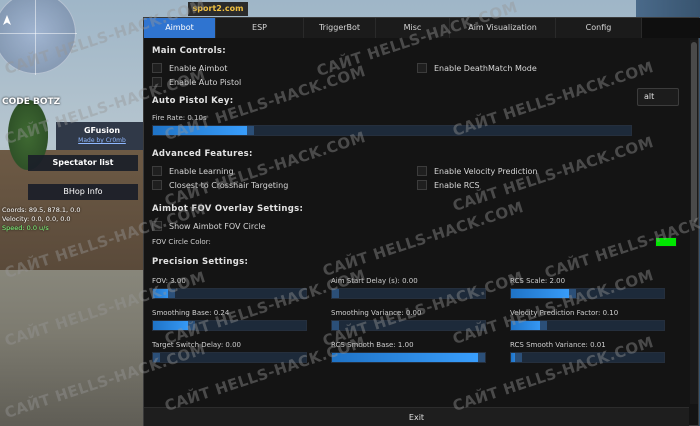 Image resolution: width=700 pixels, height=426 pixels. What do you see at coordinates (503, 28) in the screenshot?
I see `tab-aim-visualization: Aim Visualization` at bounding box center [503, 28].